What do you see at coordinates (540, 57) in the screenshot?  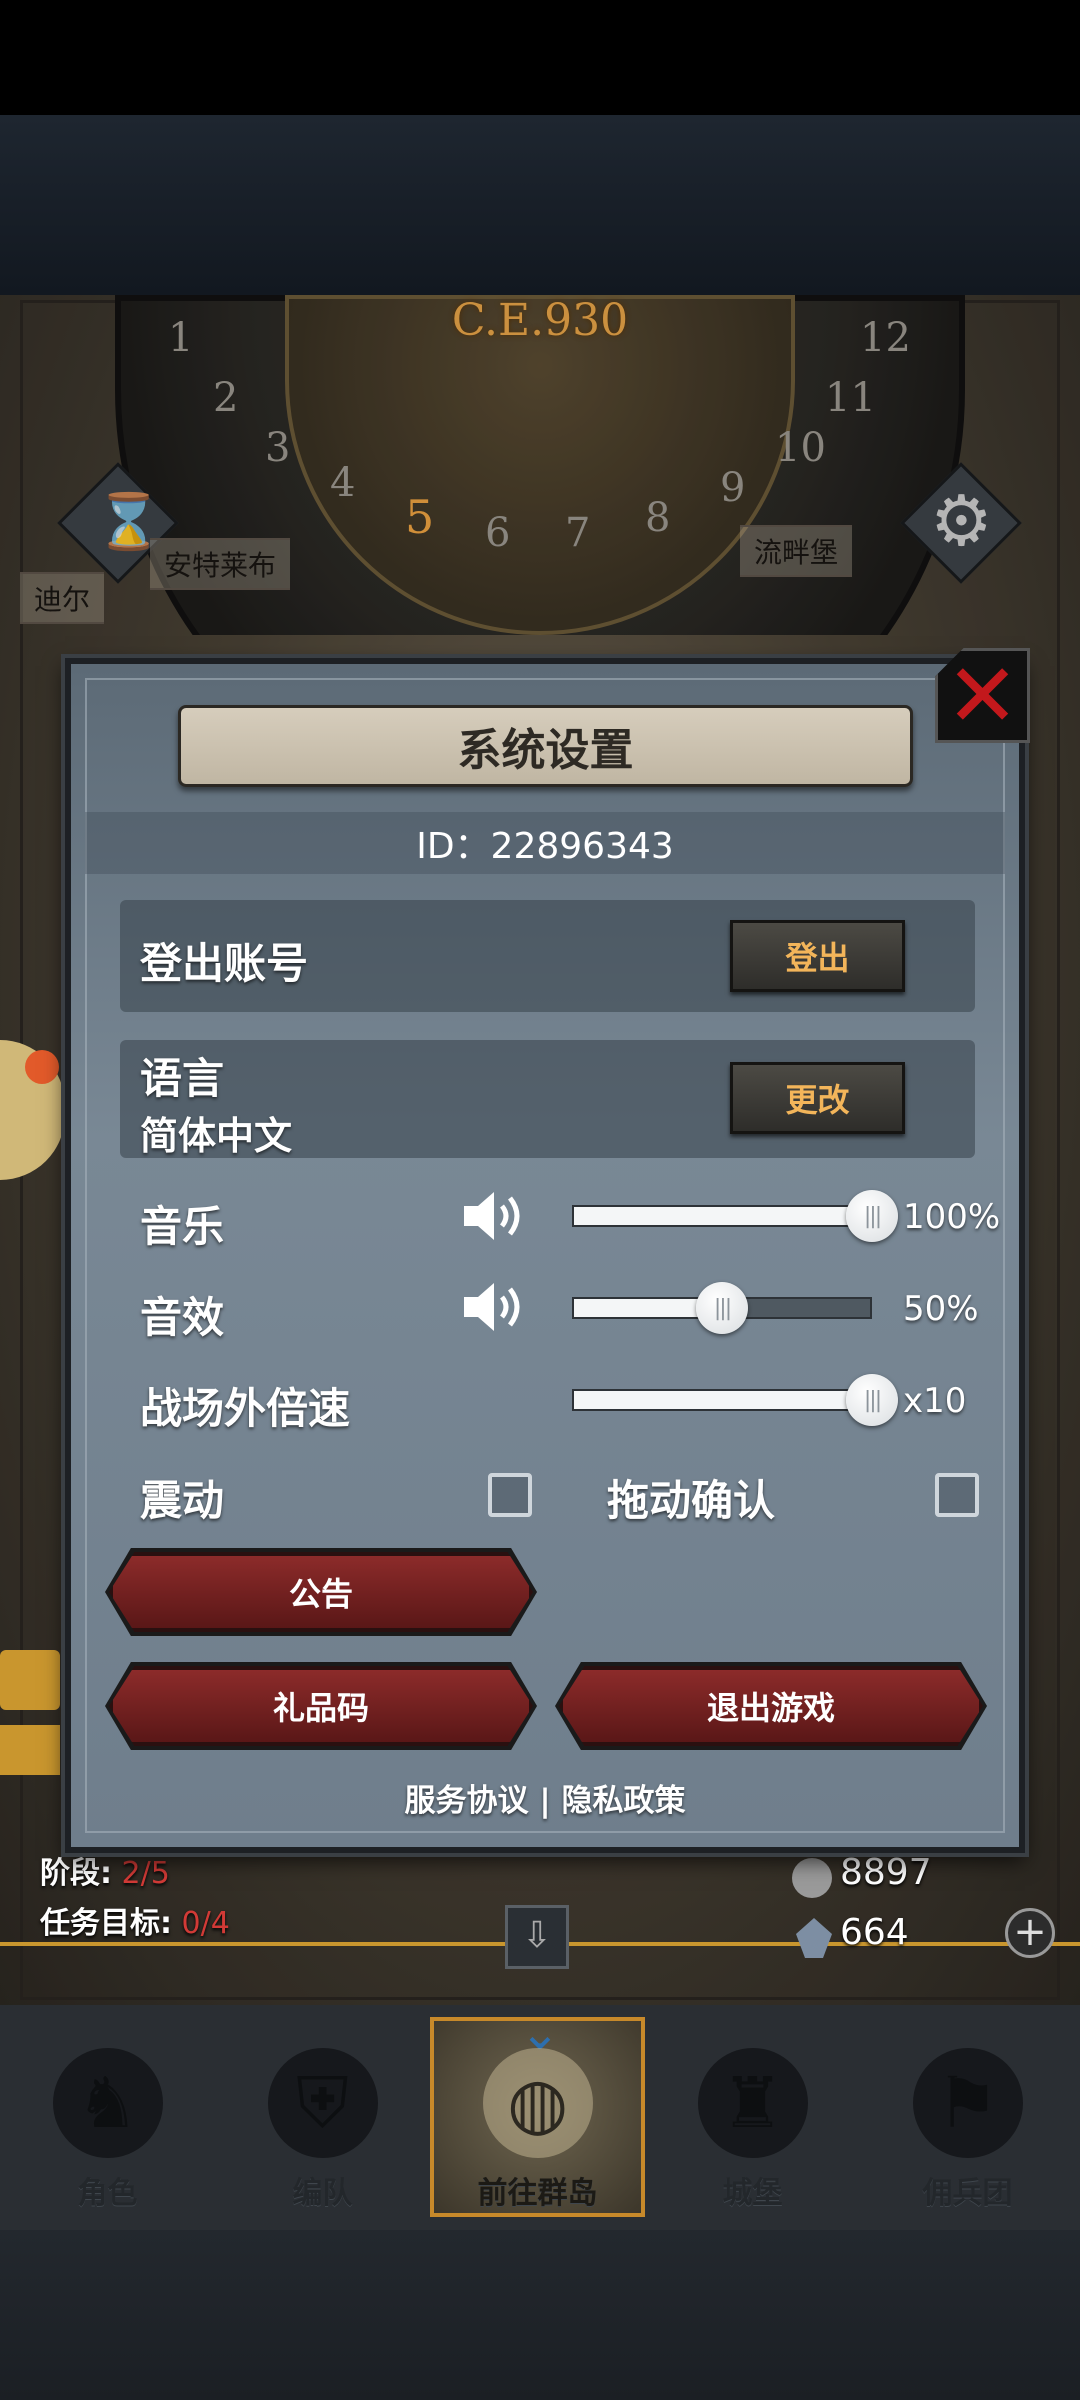 I see `status-bar-area` at bounding box center [540, 57].